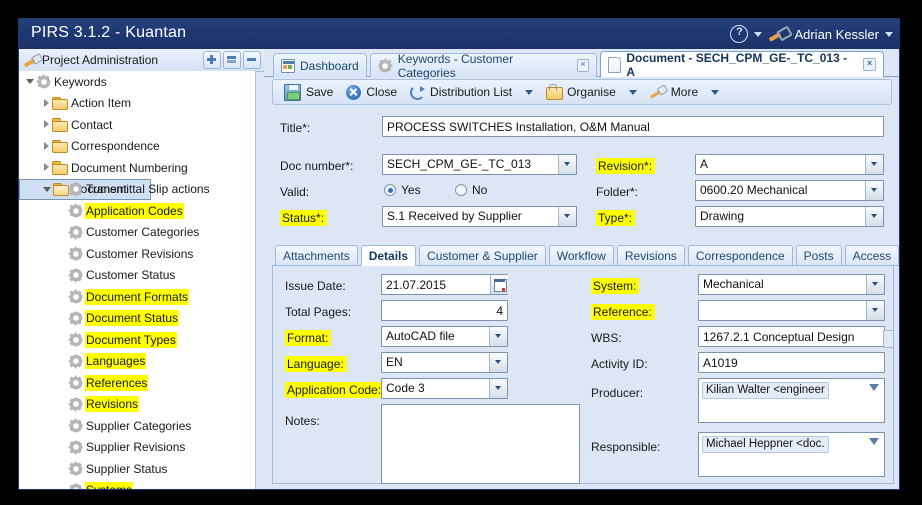 The height and width of the screenshot is (505, 922). Describe the element at coordinates (402, 190) in the screenshot. I see `valid-yes-radio: Yes` at that location.